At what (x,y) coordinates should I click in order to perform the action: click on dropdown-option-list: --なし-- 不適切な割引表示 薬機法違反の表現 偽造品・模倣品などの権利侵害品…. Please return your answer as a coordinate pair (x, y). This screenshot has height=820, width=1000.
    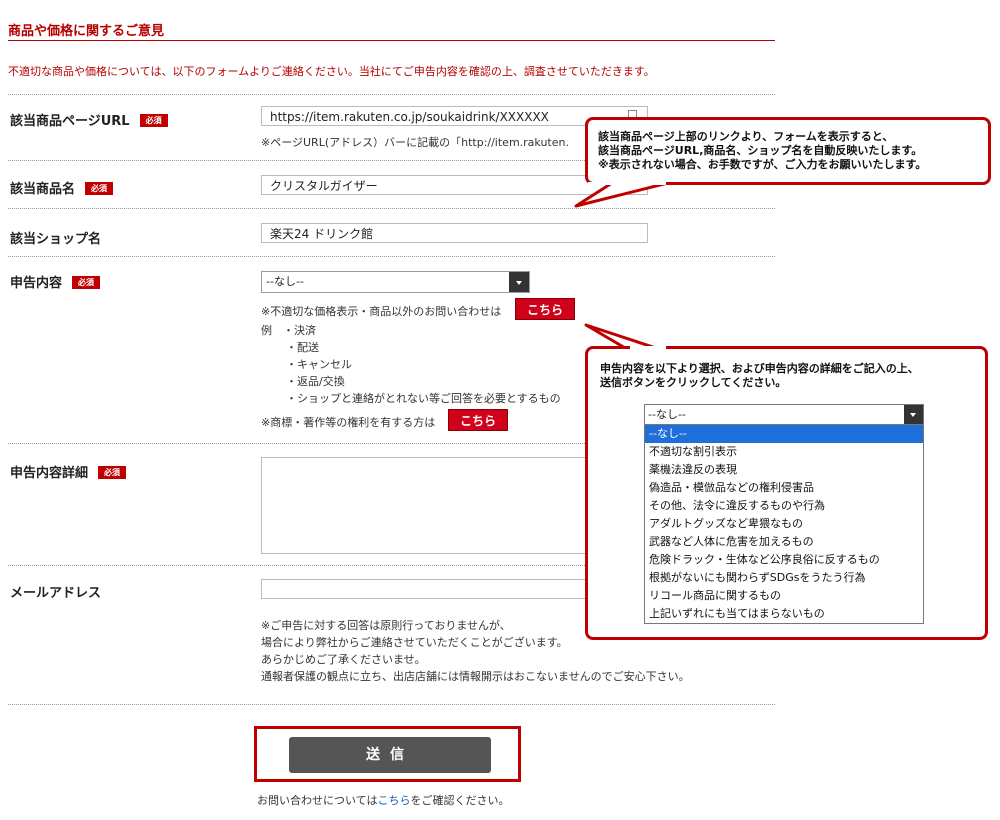
    Looking at the image, I should click on (784, 524).